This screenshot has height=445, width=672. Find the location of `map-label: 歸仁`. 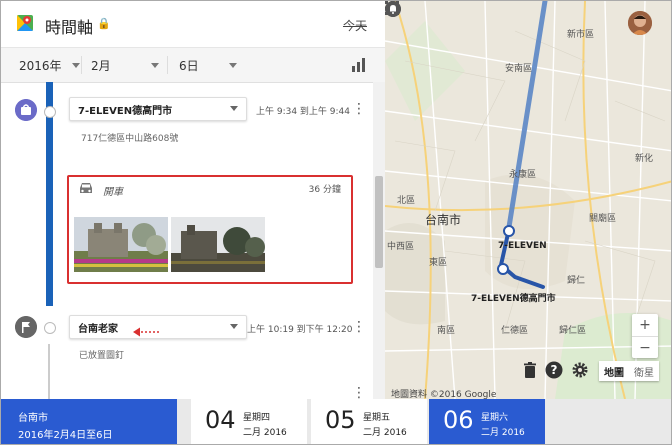

map-label: 歸仁 is located at coordinates (576, 281).